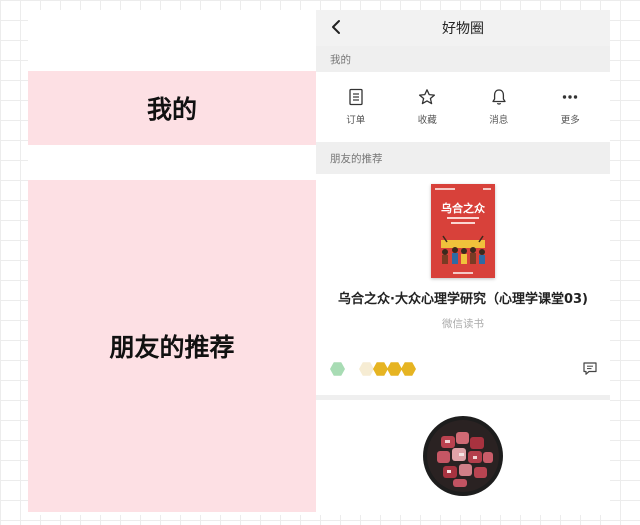 This screenshot has width=640, height=525. What do you see at coordinates (570, 97) in the screenshot?
I see `more-icon` at bounding box center [570, 97].